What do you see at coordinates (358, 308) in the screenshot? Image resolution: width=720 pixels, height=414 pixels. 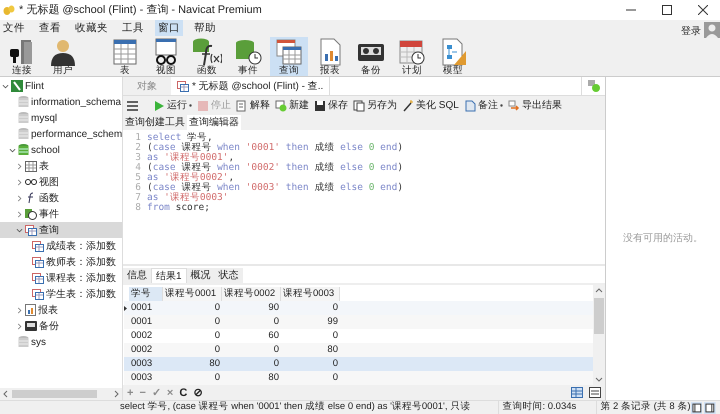 I see `table-row: 0001 0 90 0` at bounding box center [358, 308].